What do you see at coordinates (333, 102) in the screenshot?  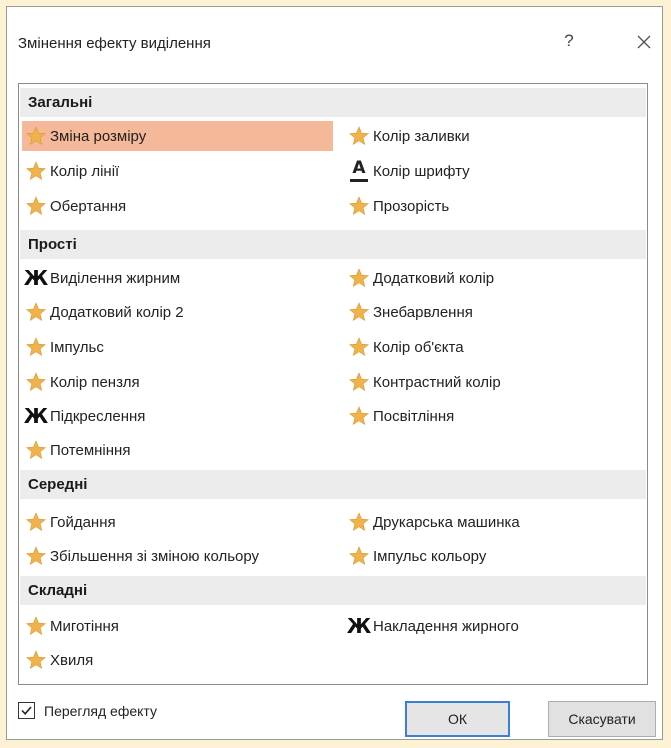 I see `group-header-general: Загальні` at bounding box center [333, 102].